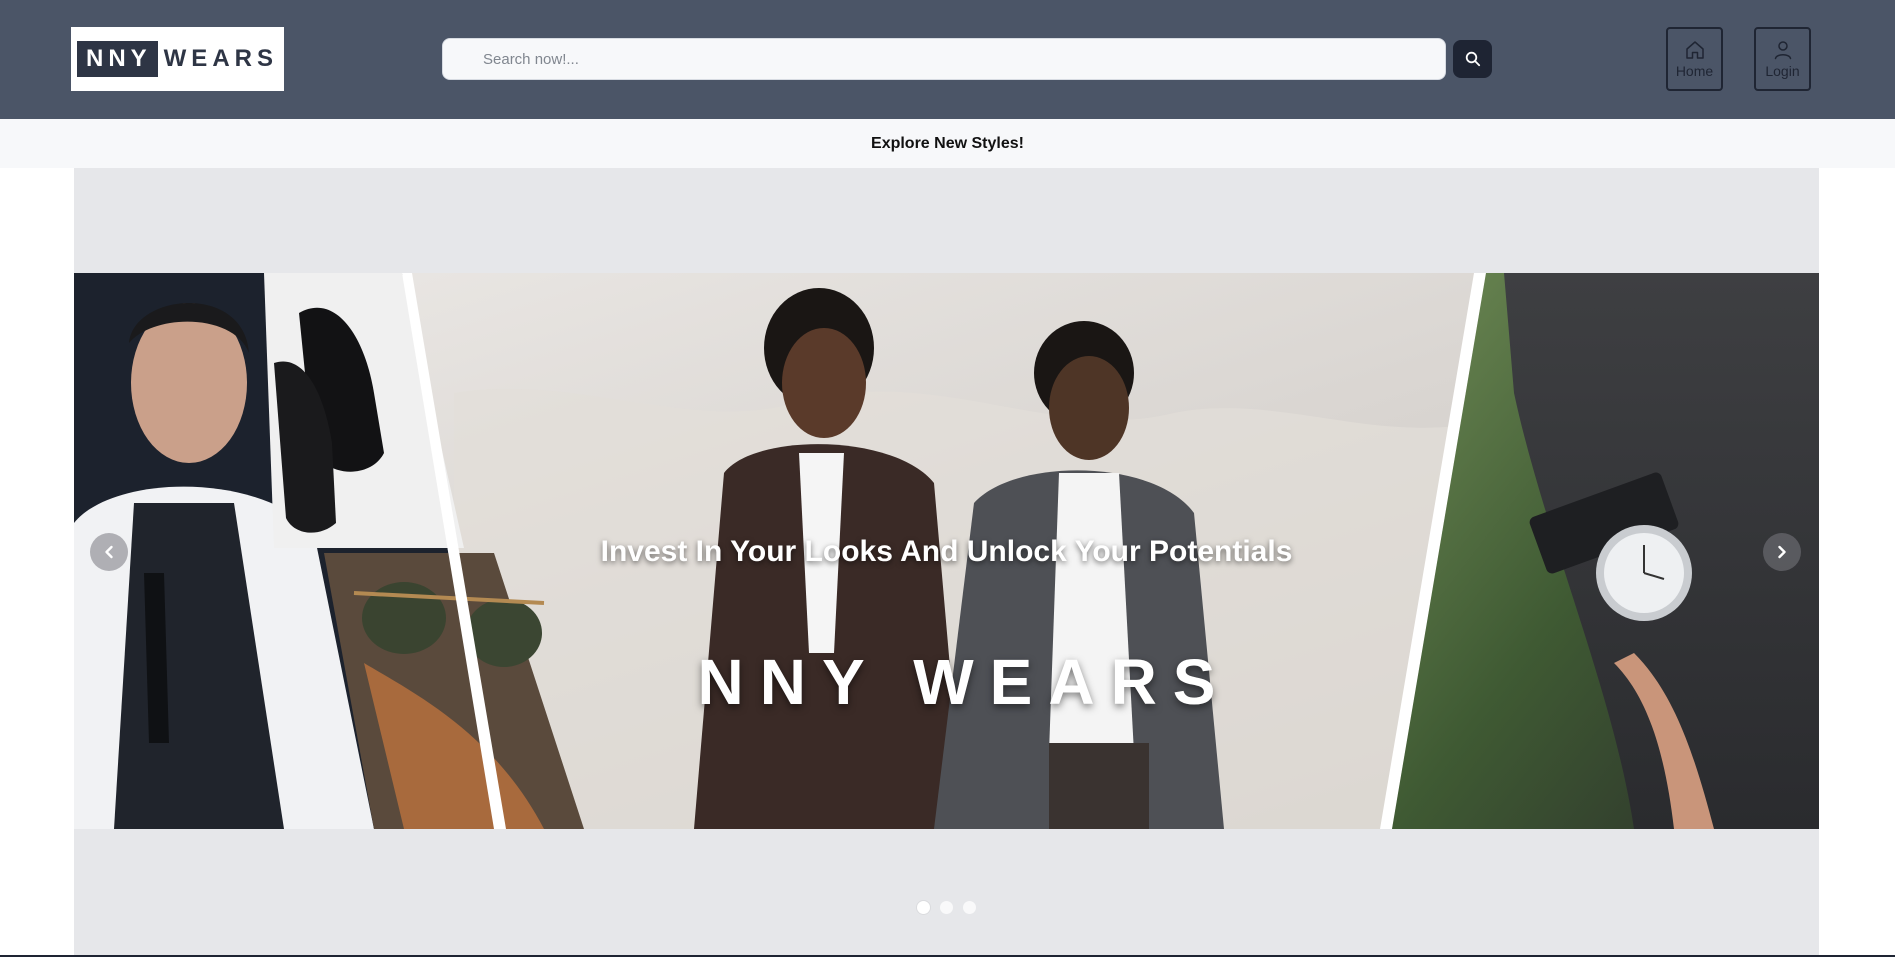 This screenshot has height=957, width=1895. I want to click on login-button: Login, so click(1782, 59).